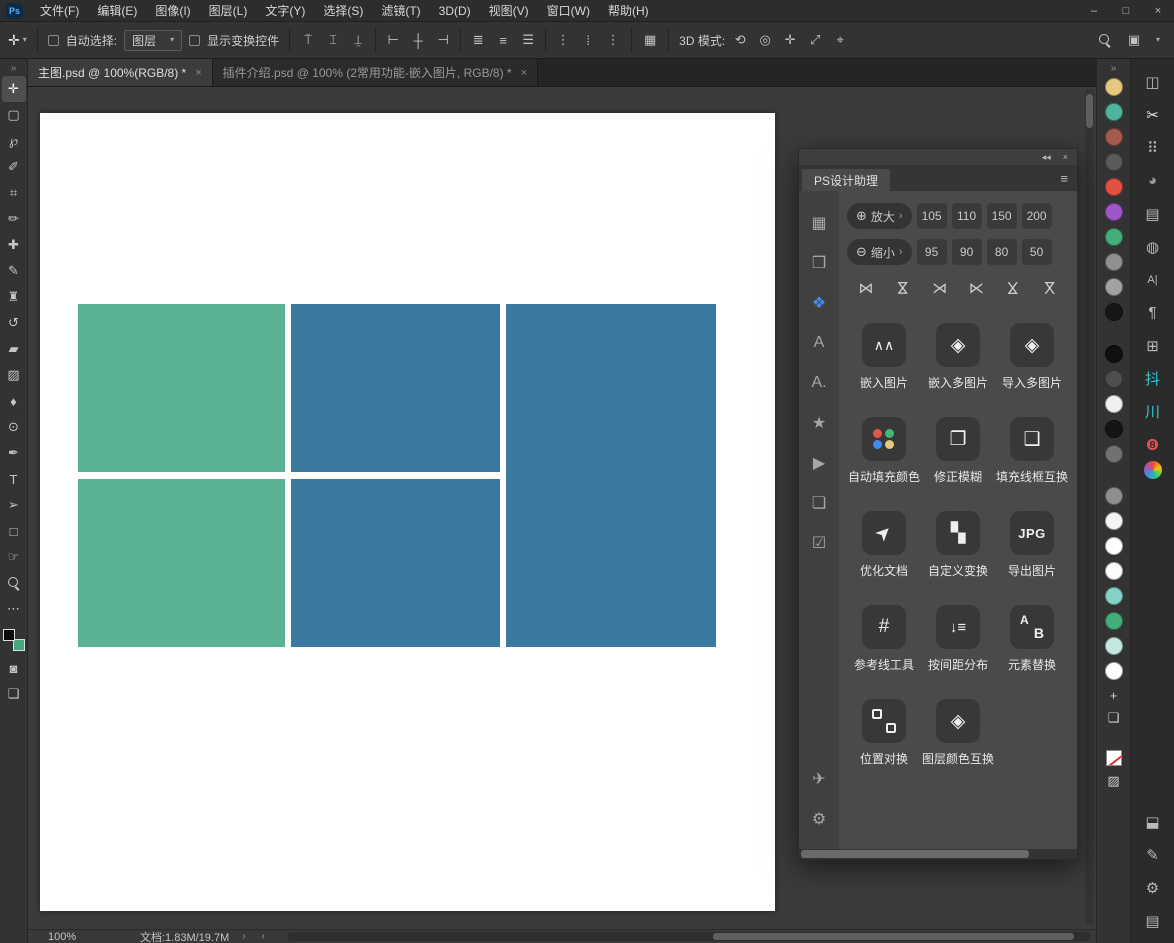 This screenshot has width=1174, height=943. What do you see at coordinates (1065, 157) in the screenshot?
I see `close-panel-icon: ×` at bounding box center [1065, 157].